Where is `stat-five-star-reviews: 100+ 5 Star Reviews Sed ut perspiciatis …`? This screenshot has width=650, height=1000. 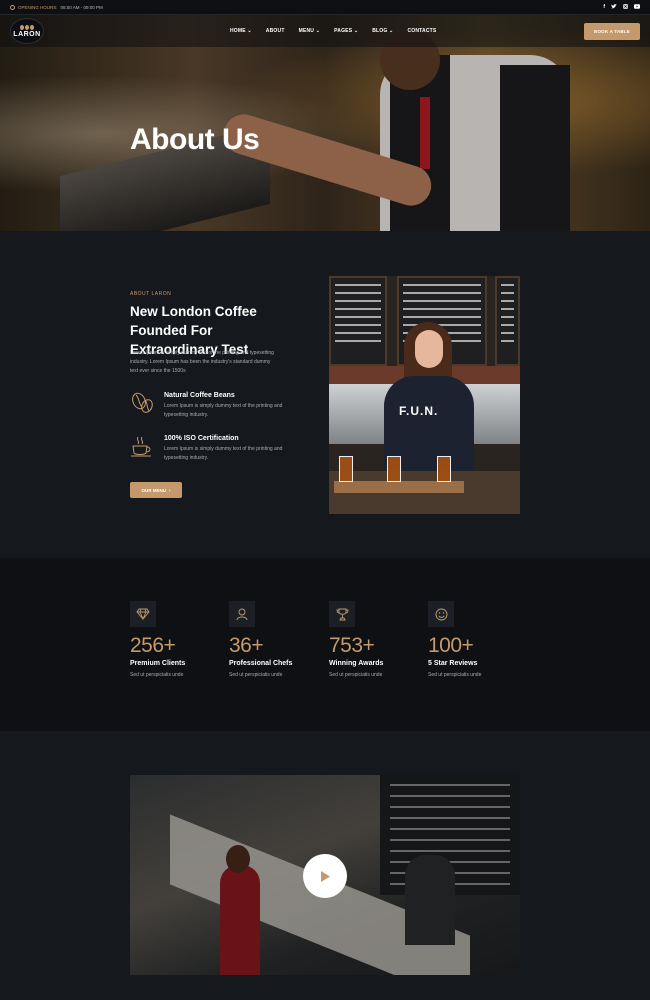
stat-five-star-reviews: 100+ 5 Star Reviews Sed ut perspiciatis … is located at coordinates (478, 639).